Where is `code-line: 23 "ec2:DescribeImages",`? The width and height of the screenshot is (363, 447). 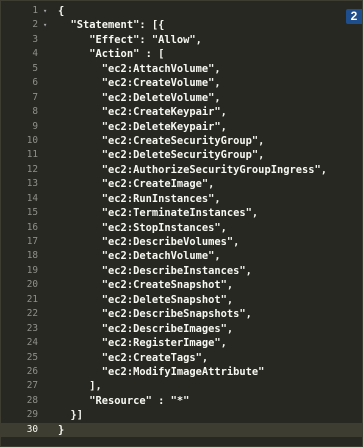
code-line: 23 "ec2:DescribeImages", is located at coordinates (181, 329).